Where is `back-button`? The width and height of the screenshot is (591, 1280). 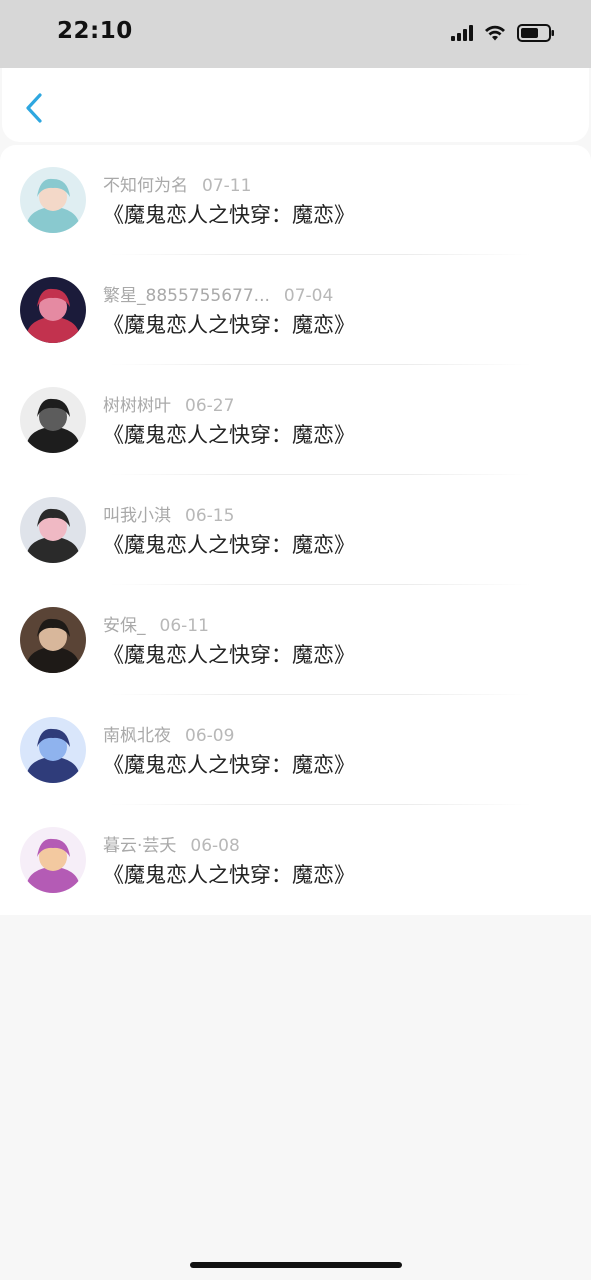
back-button is located at coordinates (34, 108).